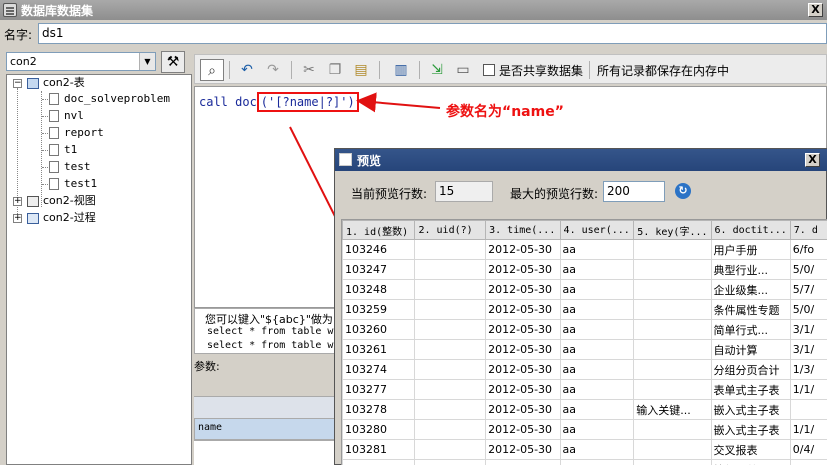  I want to click on table-row: 103278 2012-05-30 aa 输入关键... 嵌入式主子表, so click(584, 409).